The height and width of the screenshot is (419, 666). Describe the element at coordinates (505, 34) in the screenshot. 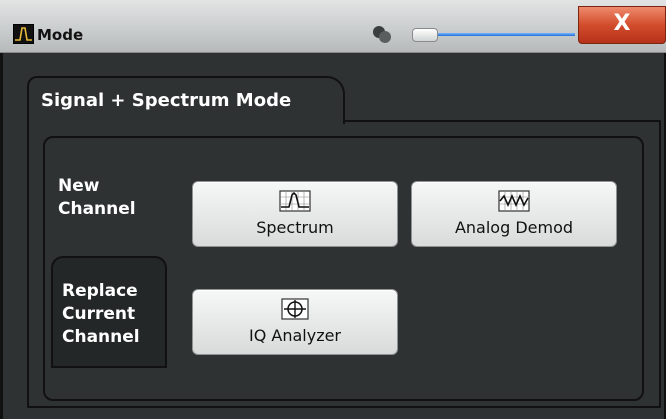

I see `slider-track` at that location.